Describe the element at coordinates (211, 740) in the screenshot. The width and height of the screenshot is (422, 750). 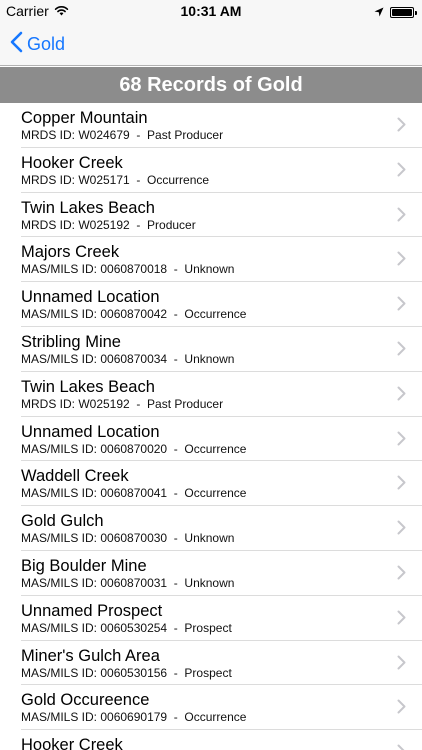
I see `list-item: Hooker Creek` at that location.